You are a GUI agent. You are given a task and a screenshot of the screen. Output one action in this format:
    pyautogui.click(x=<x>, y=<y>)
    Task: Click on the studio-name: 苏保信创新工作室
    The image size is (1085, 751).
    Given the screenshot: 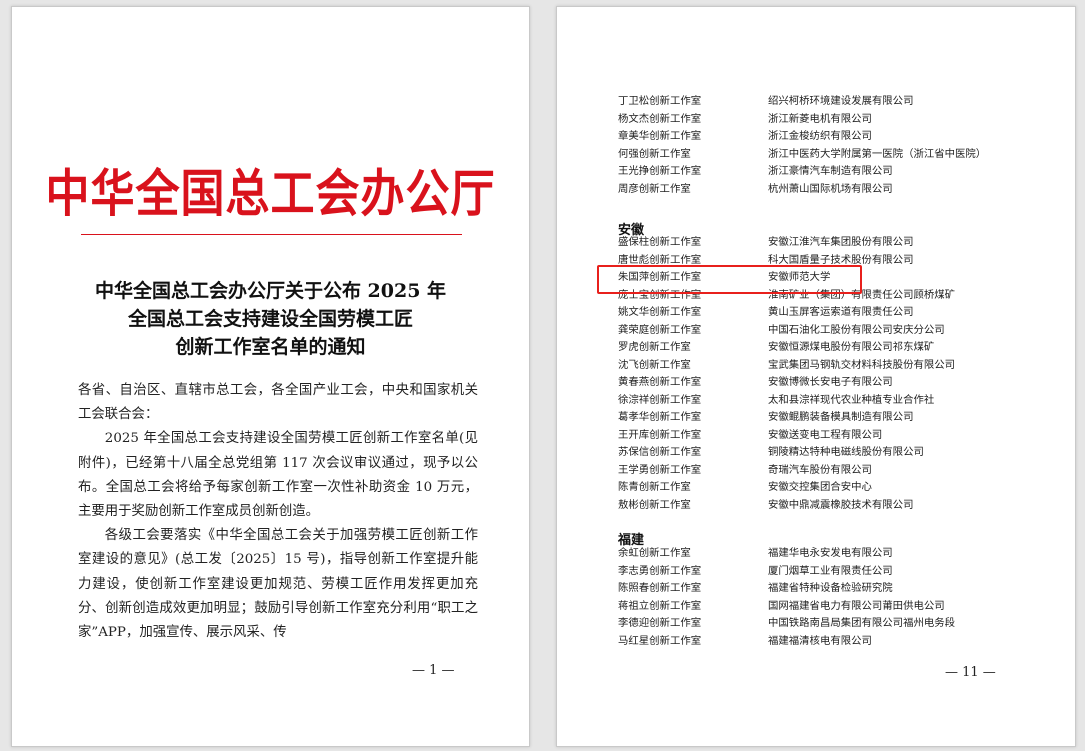 What is the action you would take?
    pyautogui.click(x=660, y=452)
    